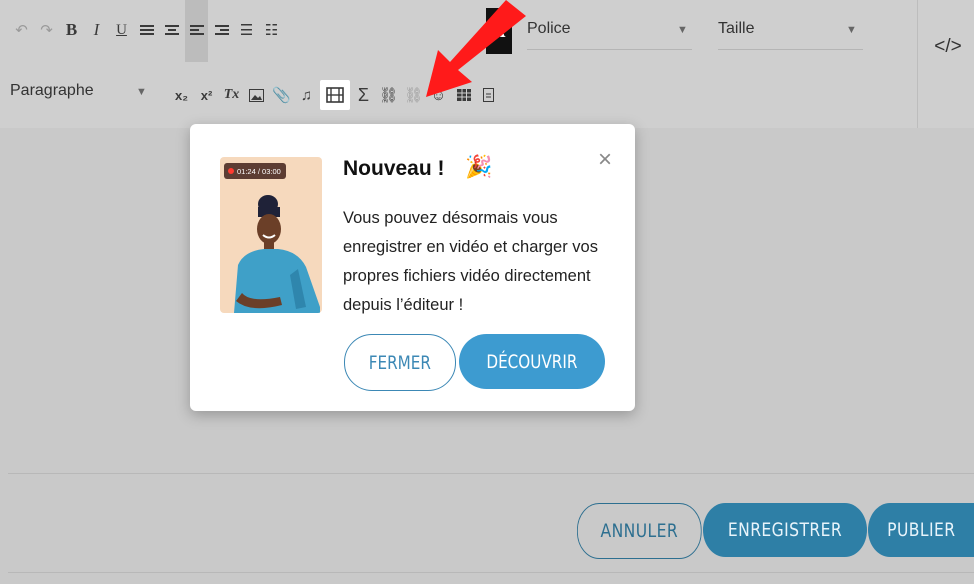 This screenshot has width=974, height=584. Describe the element at coordinates (609, 35) in the screenshot. I see `font-dropdown: Police ▼` at that location.